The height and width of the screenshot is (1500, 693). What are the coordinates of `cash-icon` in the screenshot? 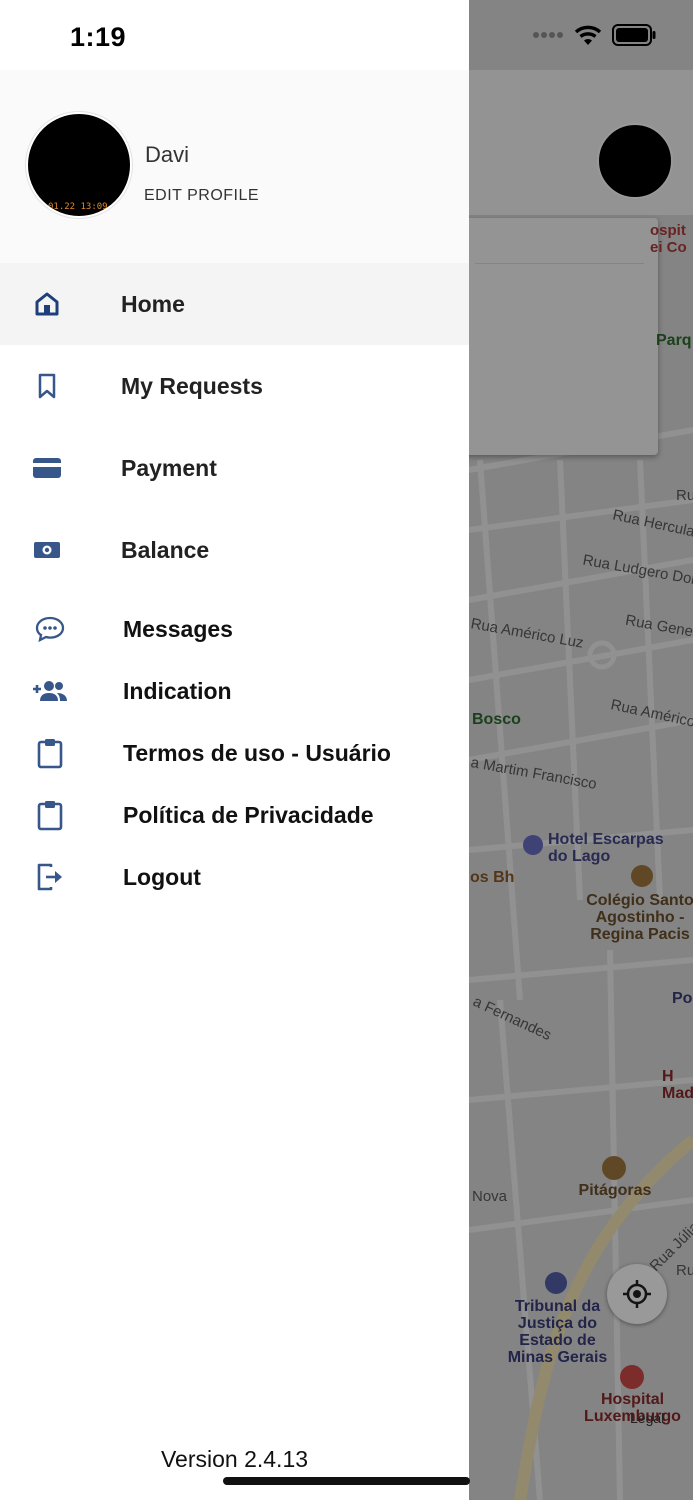 It's located at (47, 550).